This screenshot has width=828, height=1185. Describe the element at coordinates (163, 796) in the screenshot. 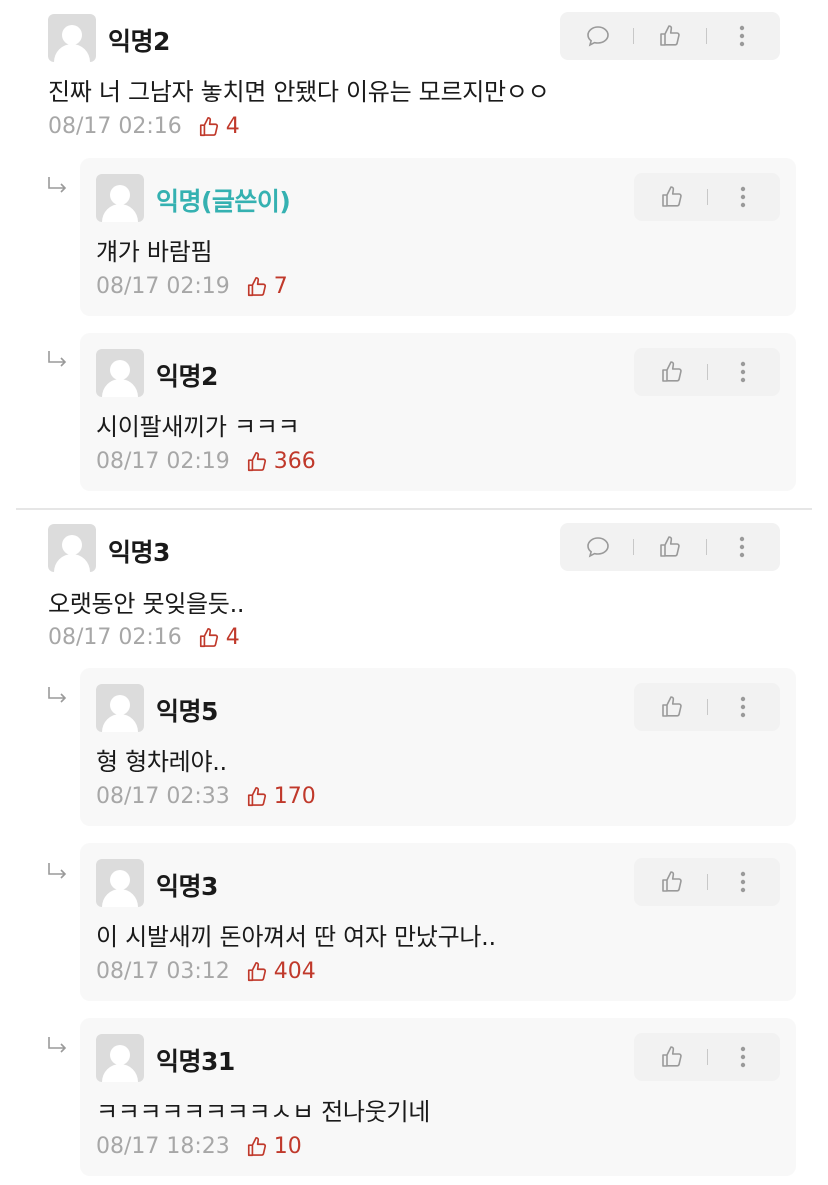

I see `reply-time: 08/17 02:33` at that location.